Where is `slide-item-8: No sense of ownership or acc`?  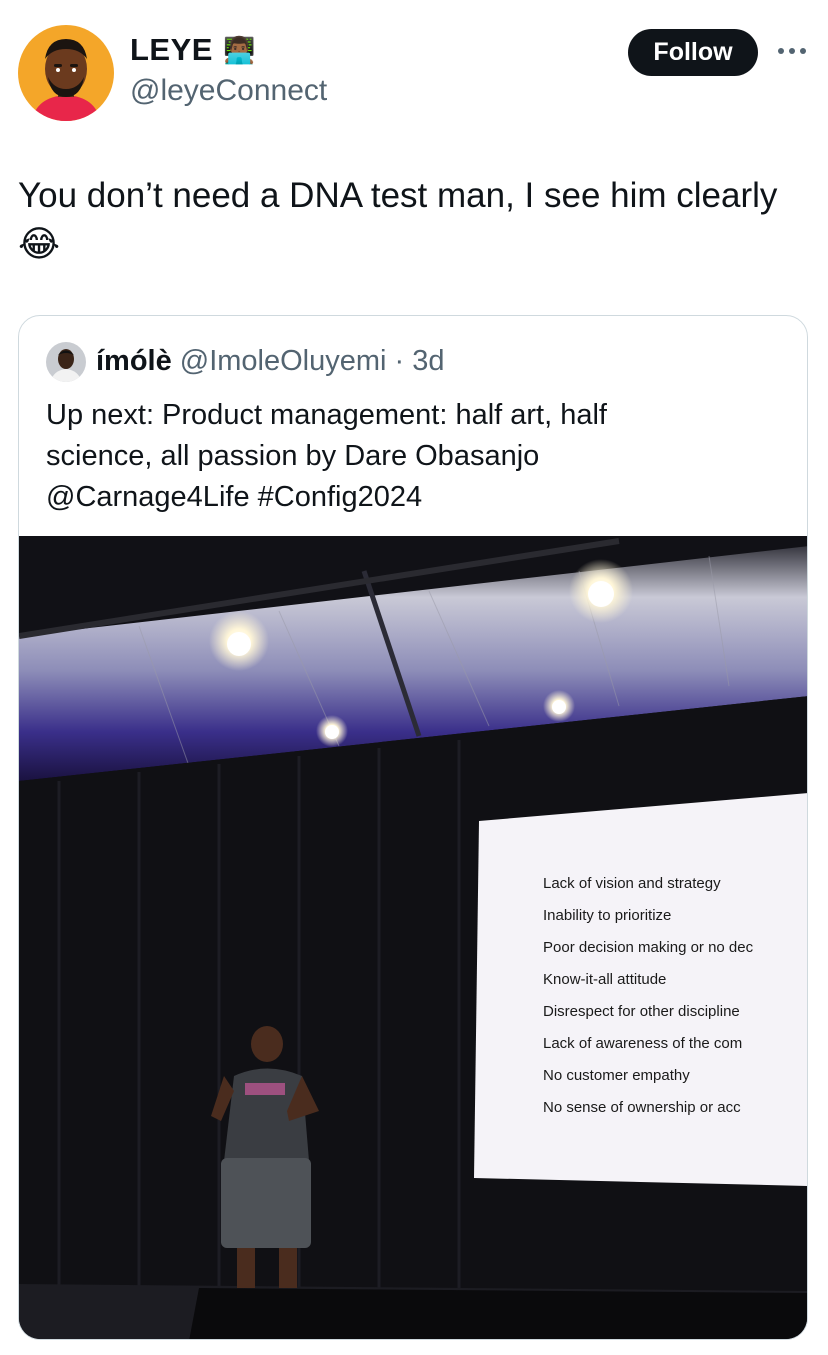
slide-item-8: No sense of ownership or acc is located at coordinates (642, 1107).